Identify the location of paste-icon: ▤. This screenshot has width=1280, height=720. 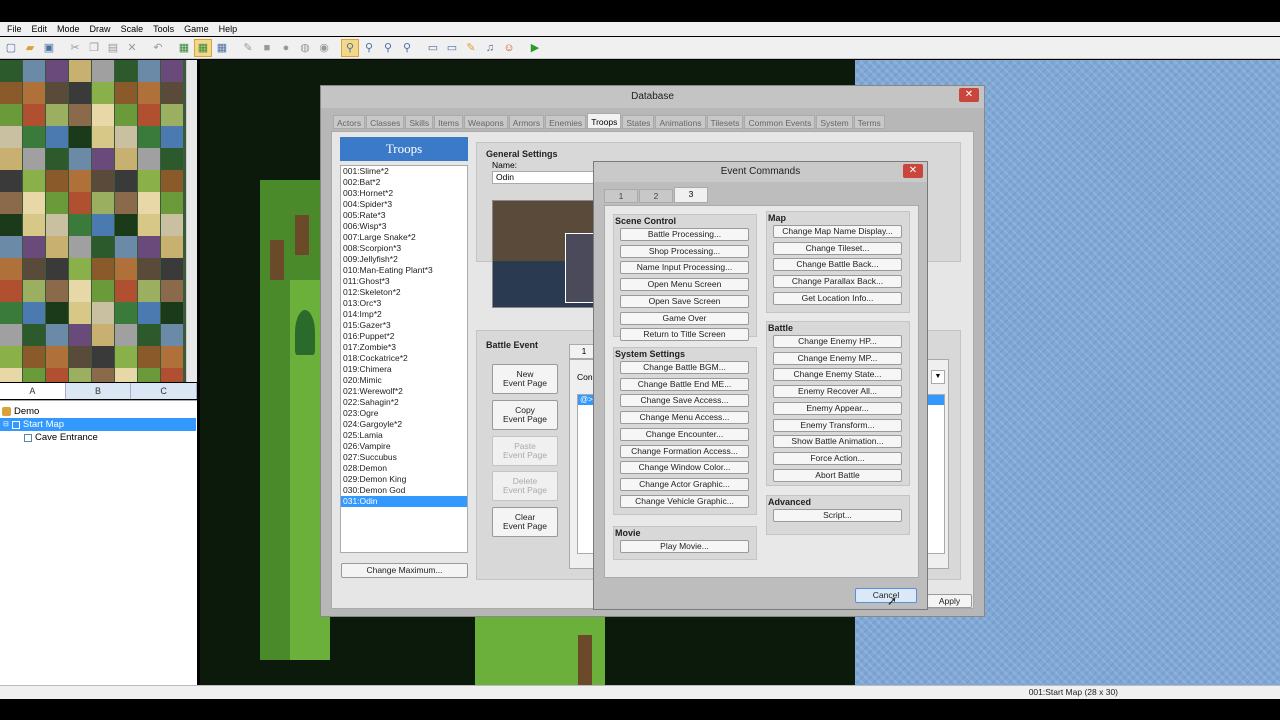
(113, 48).